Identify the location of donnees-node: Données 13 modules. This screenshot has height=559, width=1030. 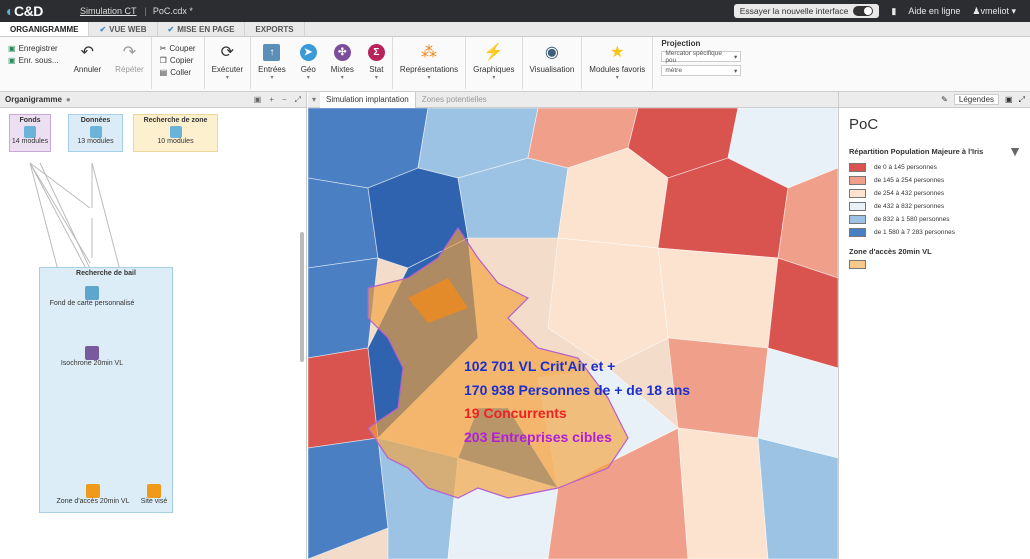
(95, 133).